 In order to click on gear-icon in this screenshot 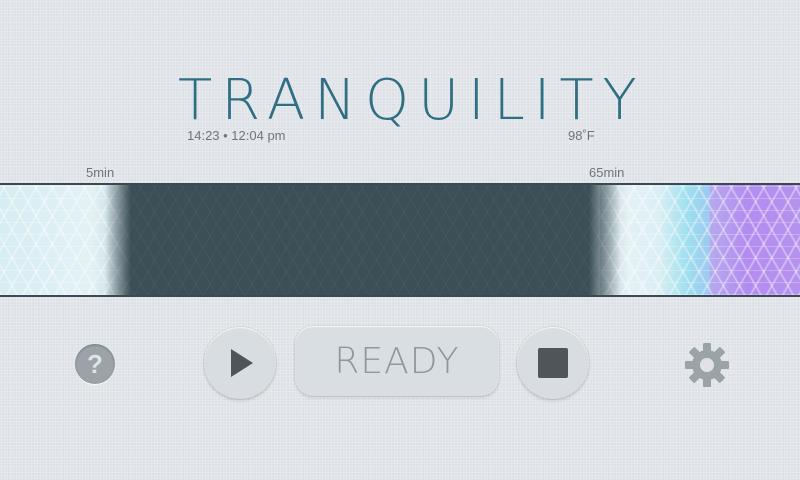, I will do `click(707, 365)`.